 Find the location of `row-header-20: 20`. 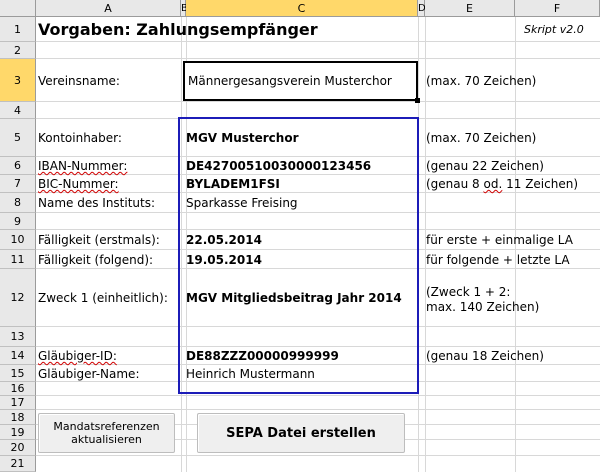

row-header-20: 20 is located at coordinates (18, 448).